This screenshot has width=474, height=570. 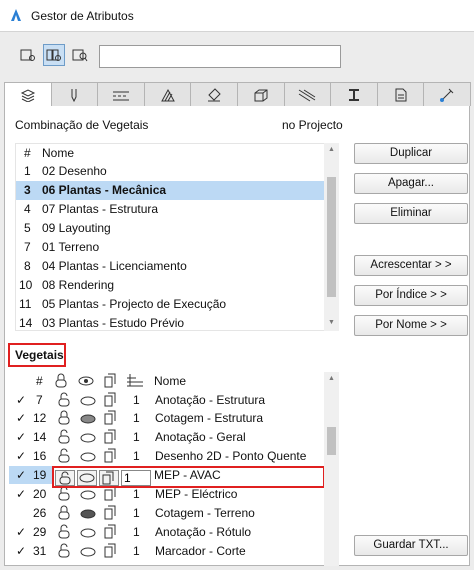 What do you see at coordinates (86, 383) in the screenshot?
I see `visibility-column-icon` at bounding box center [86, 383].